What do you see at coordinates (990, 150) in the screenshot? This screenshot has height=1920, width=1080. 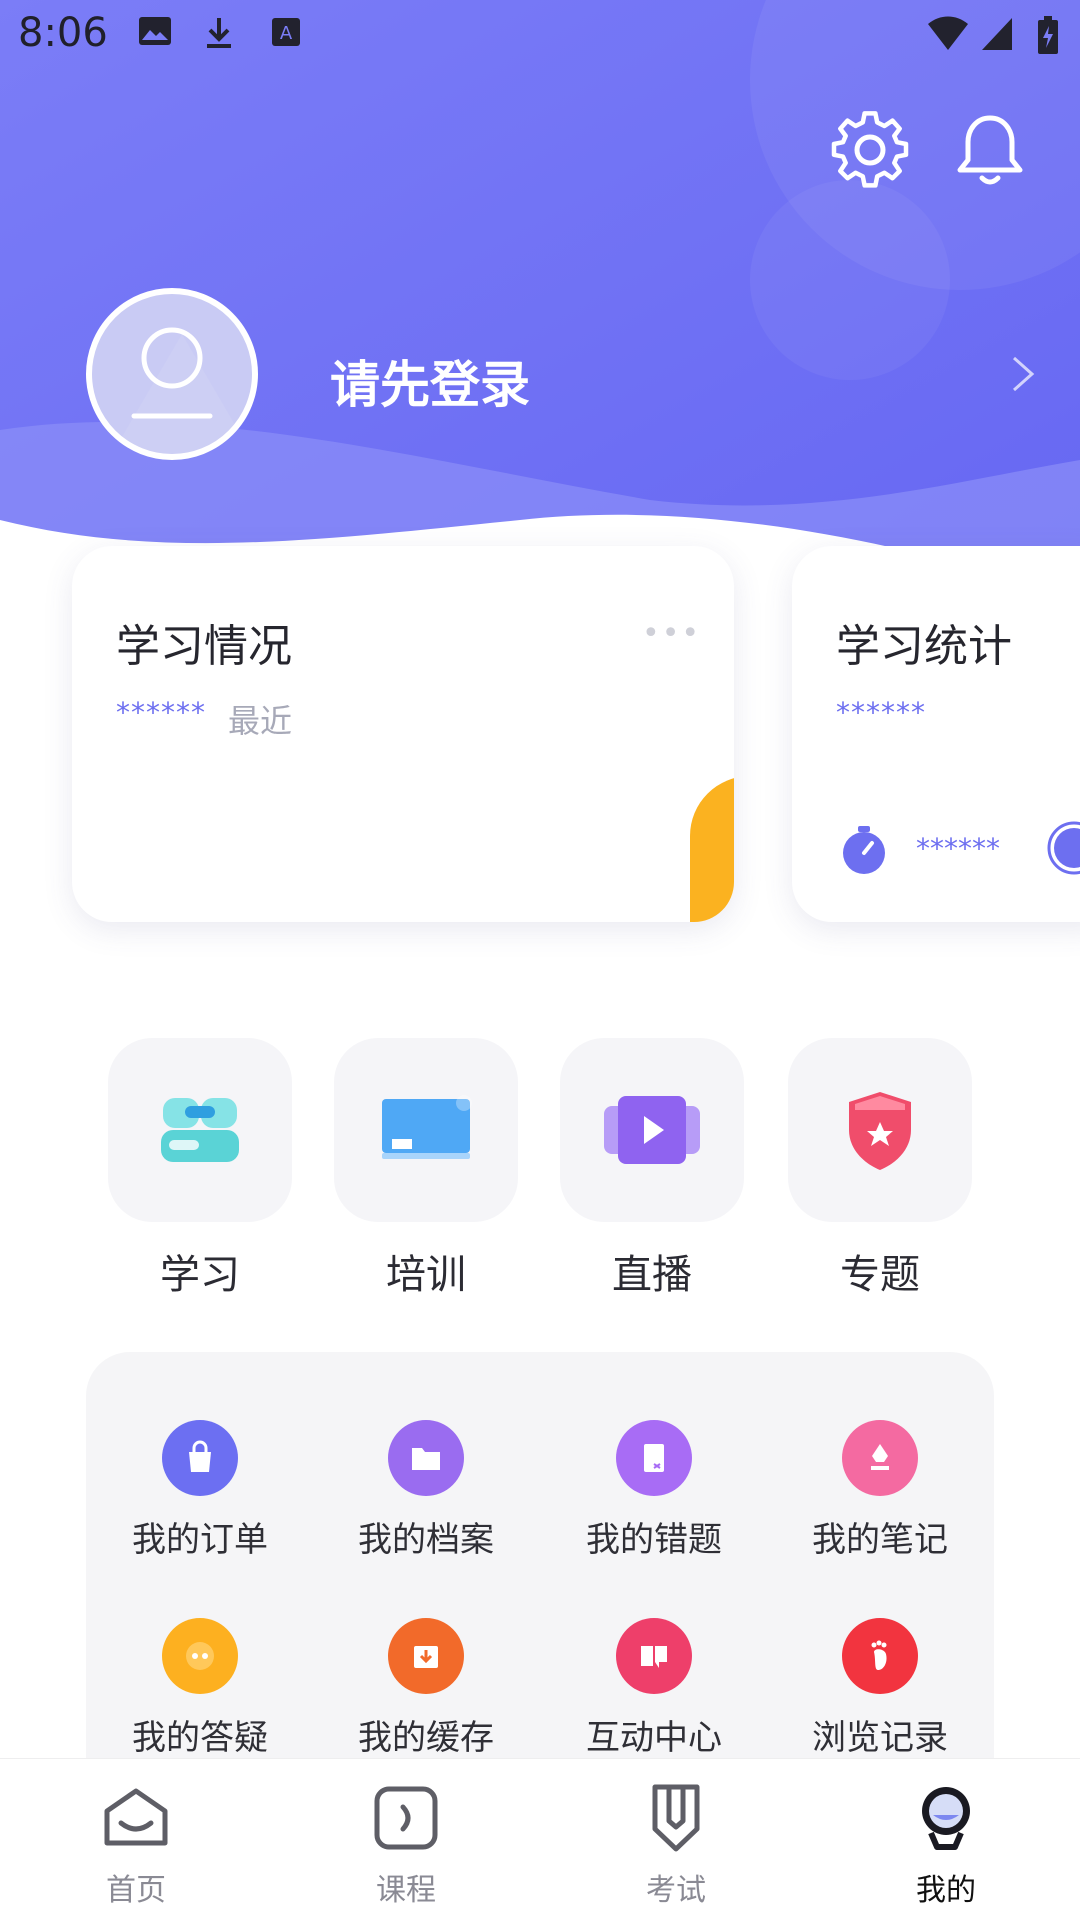 I see `notification-bell-icon` at bounding box center [990, 150].